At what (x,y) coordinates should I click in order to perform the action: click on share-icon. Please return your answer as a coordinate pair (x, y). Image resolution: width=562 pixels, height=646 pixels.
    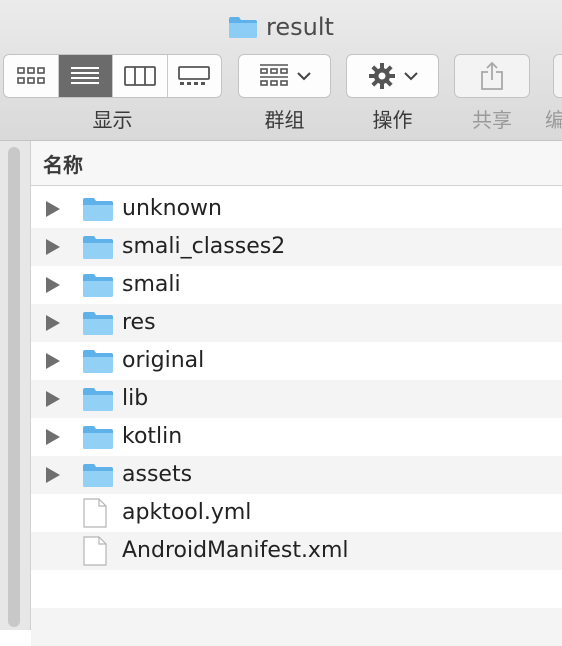
    Looking at the image, I should click on (492, 75).